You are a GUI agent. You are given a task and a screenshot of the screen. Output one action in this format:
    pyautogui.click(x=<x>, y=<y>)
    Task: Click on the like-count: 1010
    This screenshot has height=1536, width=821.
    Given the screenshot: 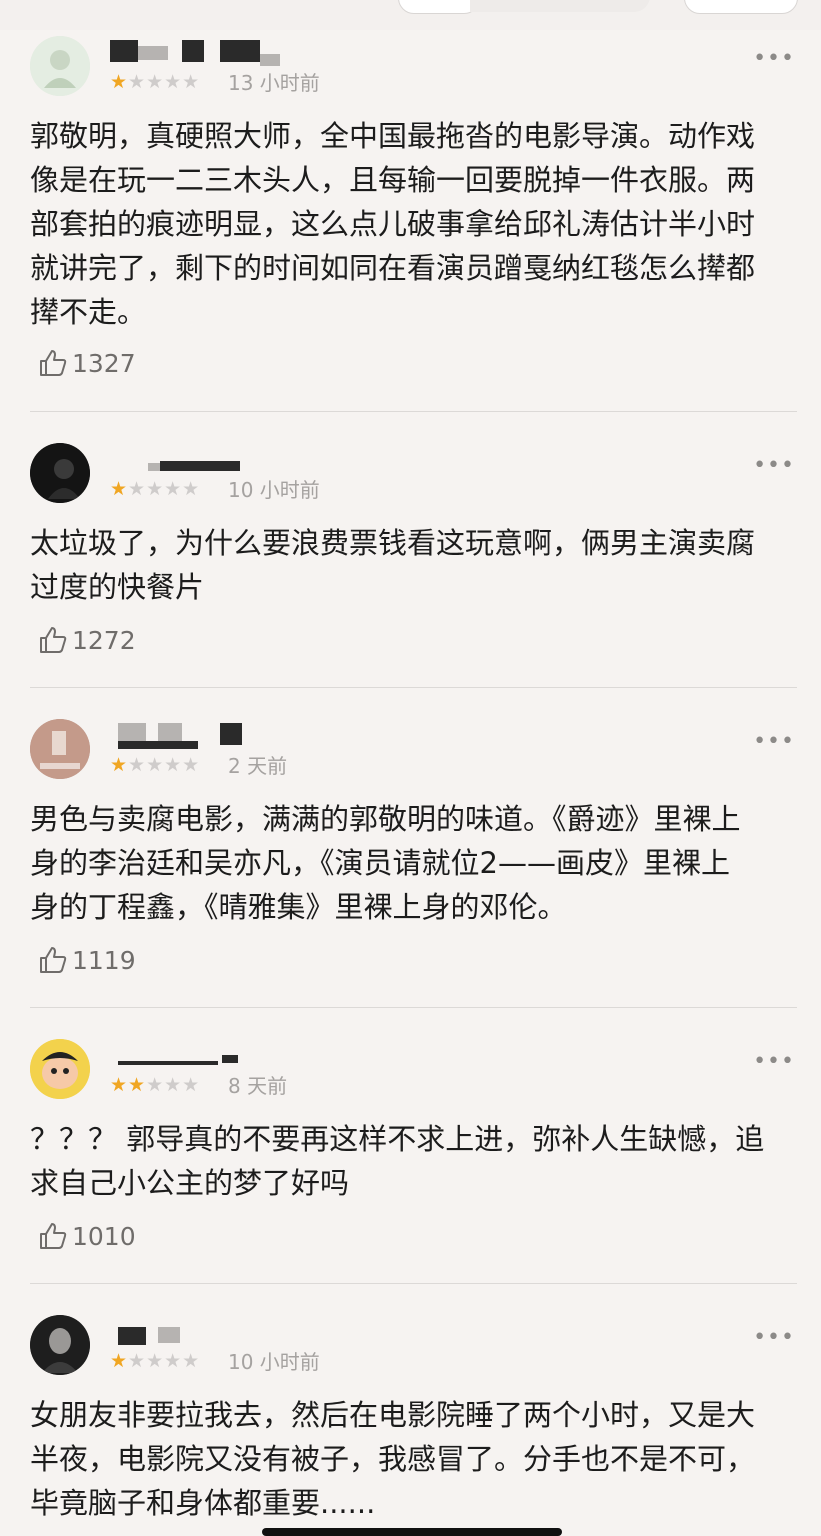 What is the action you would take?
    pyautogui.click(x=104, y=1236)
    